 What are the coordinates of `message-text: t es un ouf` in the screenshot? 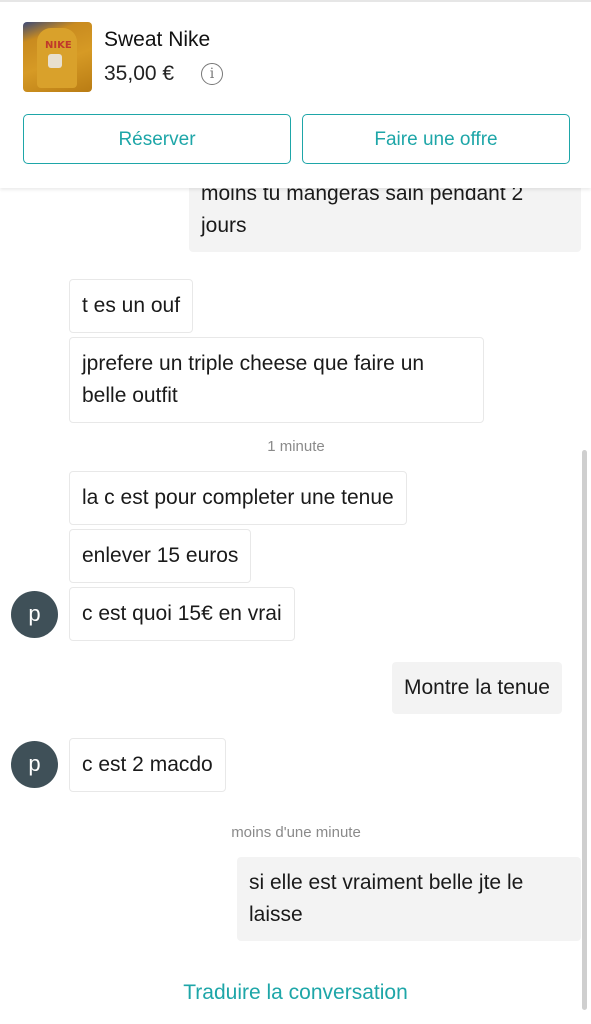 It's located at (131, 305).